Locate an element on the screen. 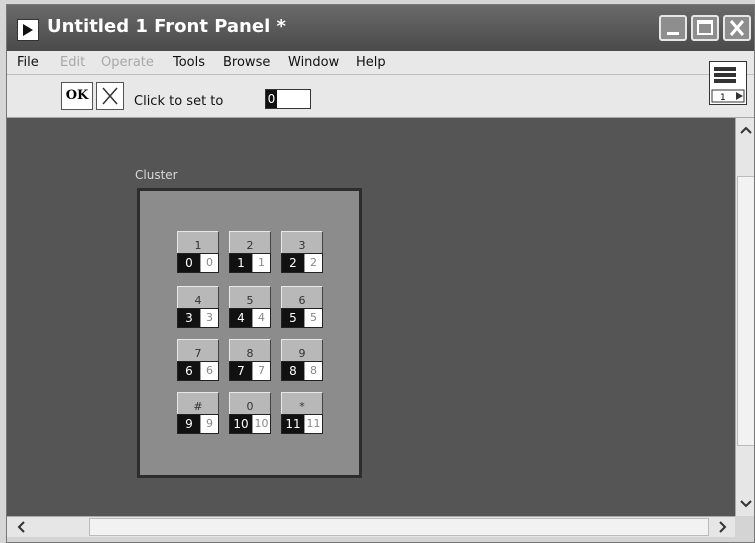 This screenshot has height=543, width=755. run-icon is located at coordinates (28, 30).